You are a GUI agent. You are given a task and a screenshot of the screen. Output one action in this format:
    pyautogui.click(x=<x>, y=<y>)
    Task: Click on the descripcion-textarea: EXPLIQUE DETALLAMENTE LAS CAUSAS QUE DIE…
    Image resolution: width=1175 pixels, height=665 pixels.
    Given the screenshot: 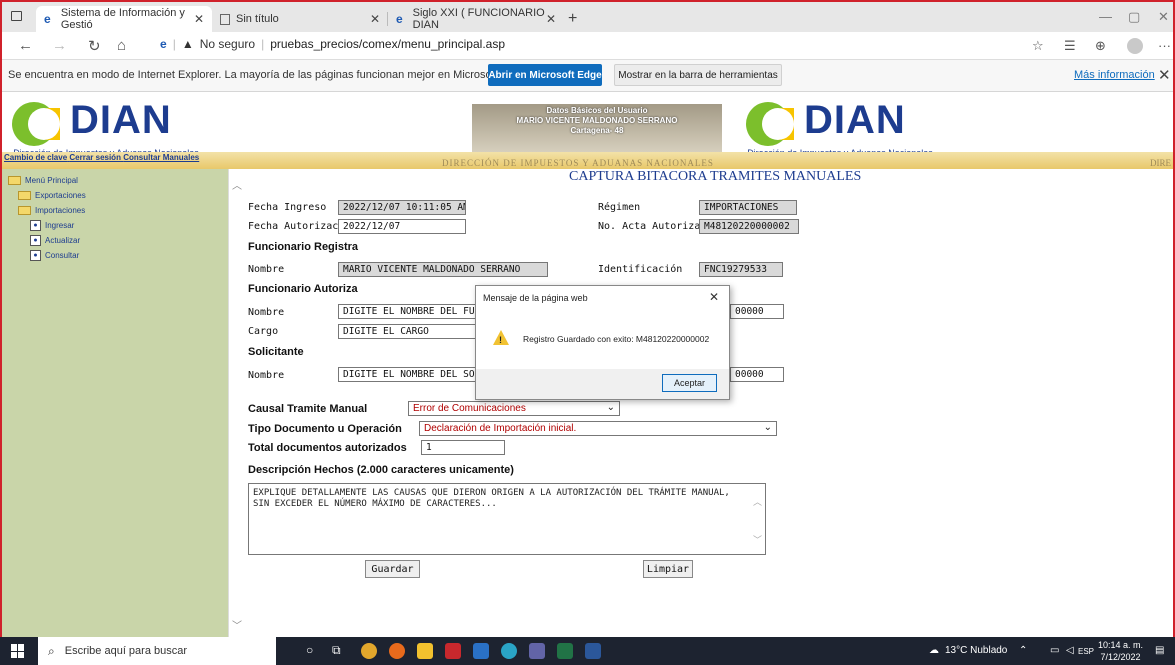 What is the action you would take?
    pyautogui.click(x=507, y=519)
    